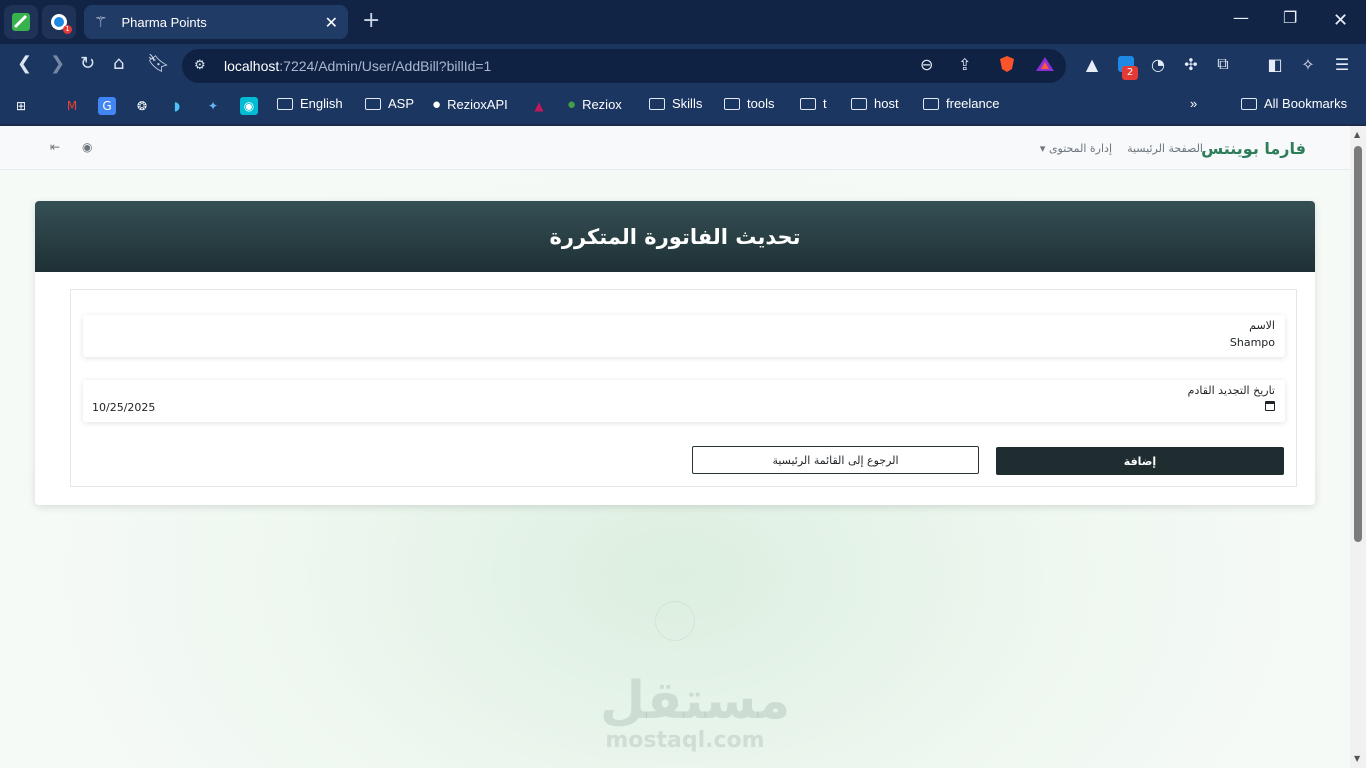 The image size is (1366, 768). I want to click on leo-ai-icon: ✧, so click(1308, 64).